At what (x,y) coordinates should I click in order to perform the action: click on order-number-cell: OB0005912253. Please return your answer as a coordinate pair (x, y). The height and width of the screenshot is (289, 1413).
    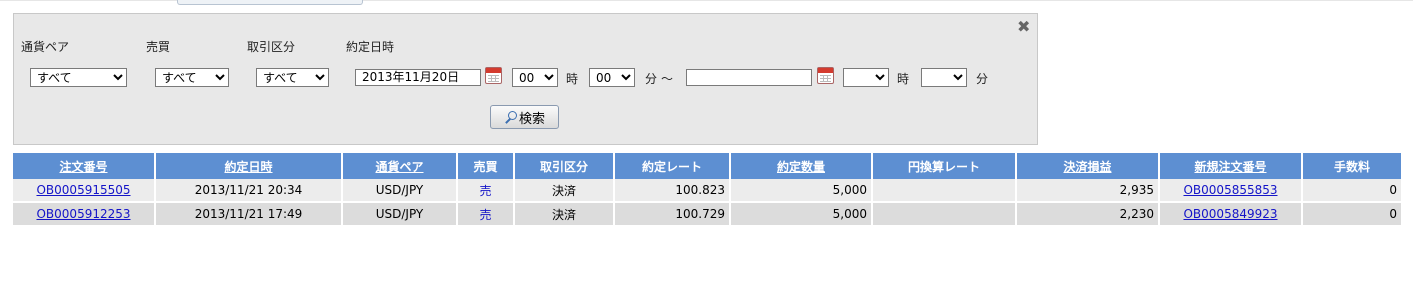
    Looking at the image, I should click on (84, 214).